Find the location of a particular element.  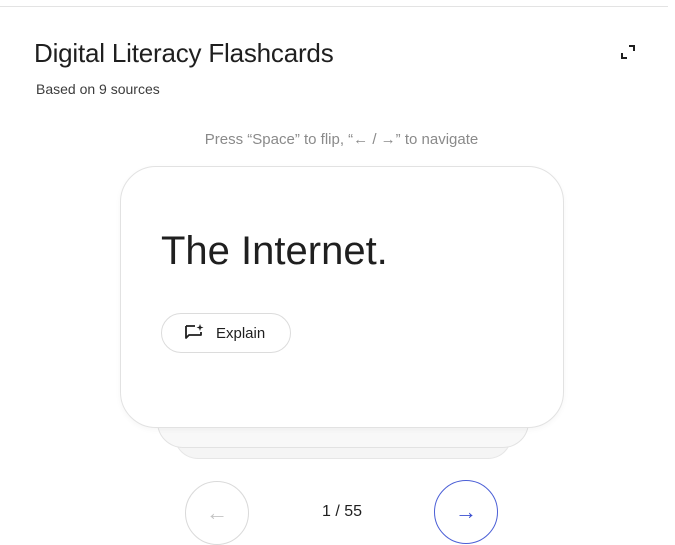

expand-button is located at coordinates (628, 52).